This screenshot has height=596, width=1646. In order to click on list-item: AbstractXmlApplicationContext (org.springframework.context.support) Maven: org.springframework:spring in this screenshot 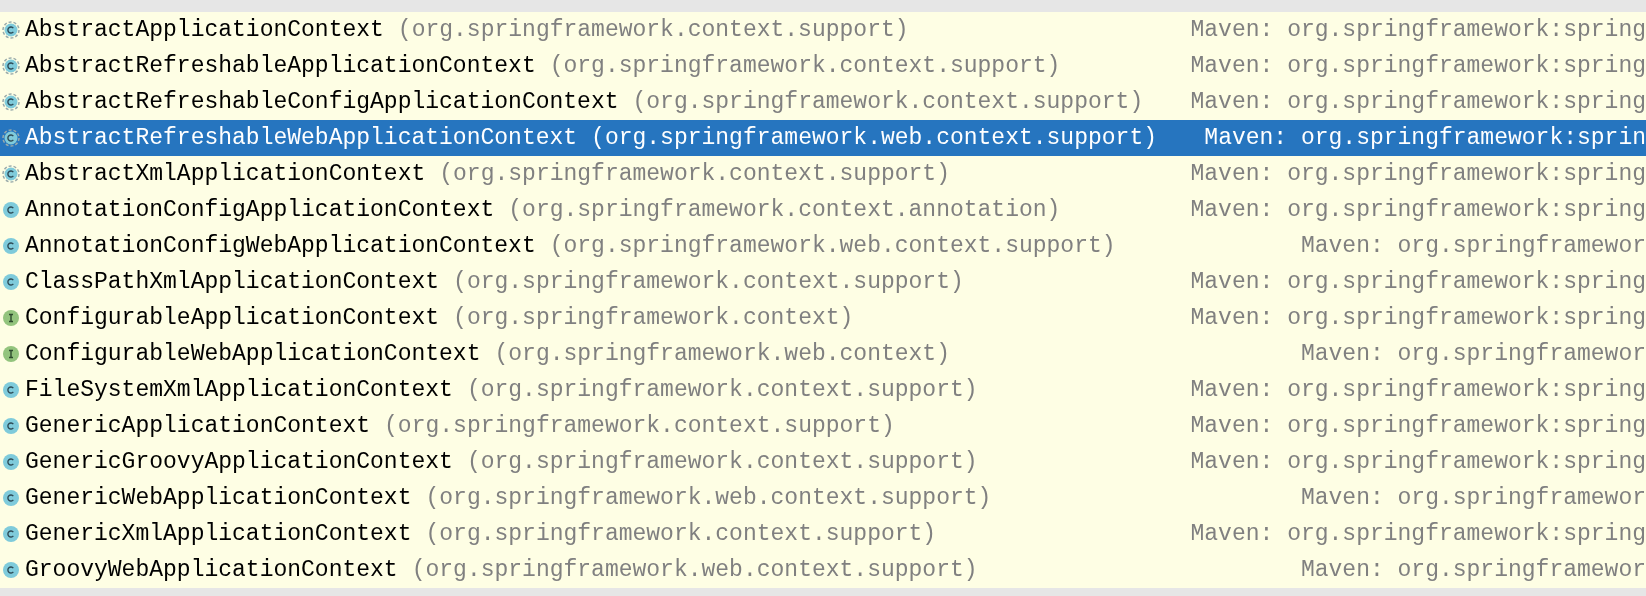, I will do `click(823, 174)`.